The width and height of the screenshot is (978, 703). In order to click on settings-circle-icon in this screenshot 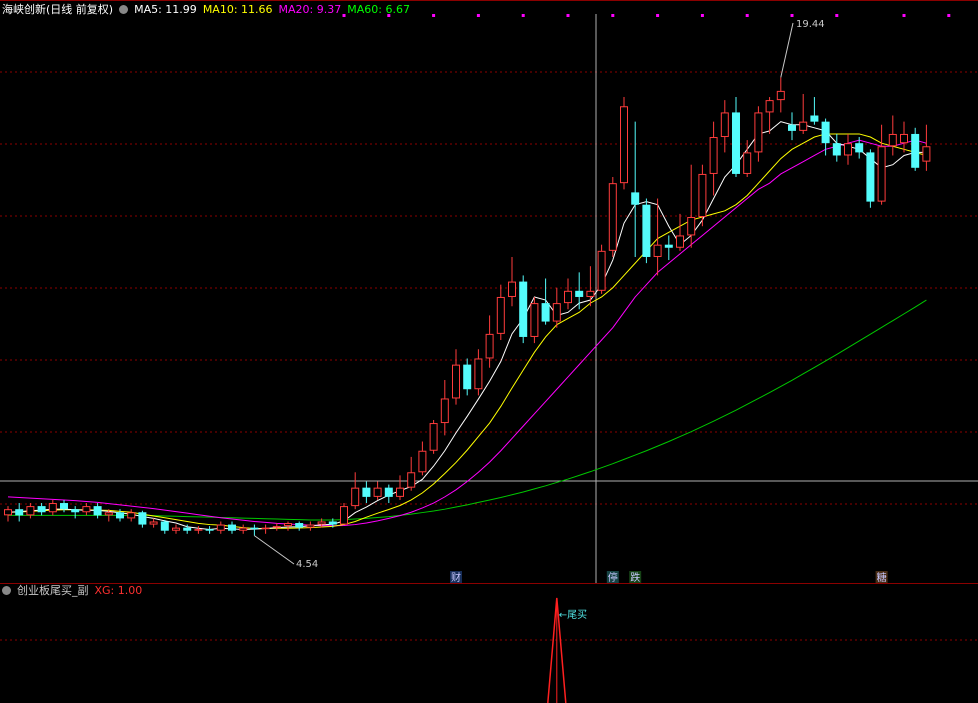, I will do `click(124, 9)`.